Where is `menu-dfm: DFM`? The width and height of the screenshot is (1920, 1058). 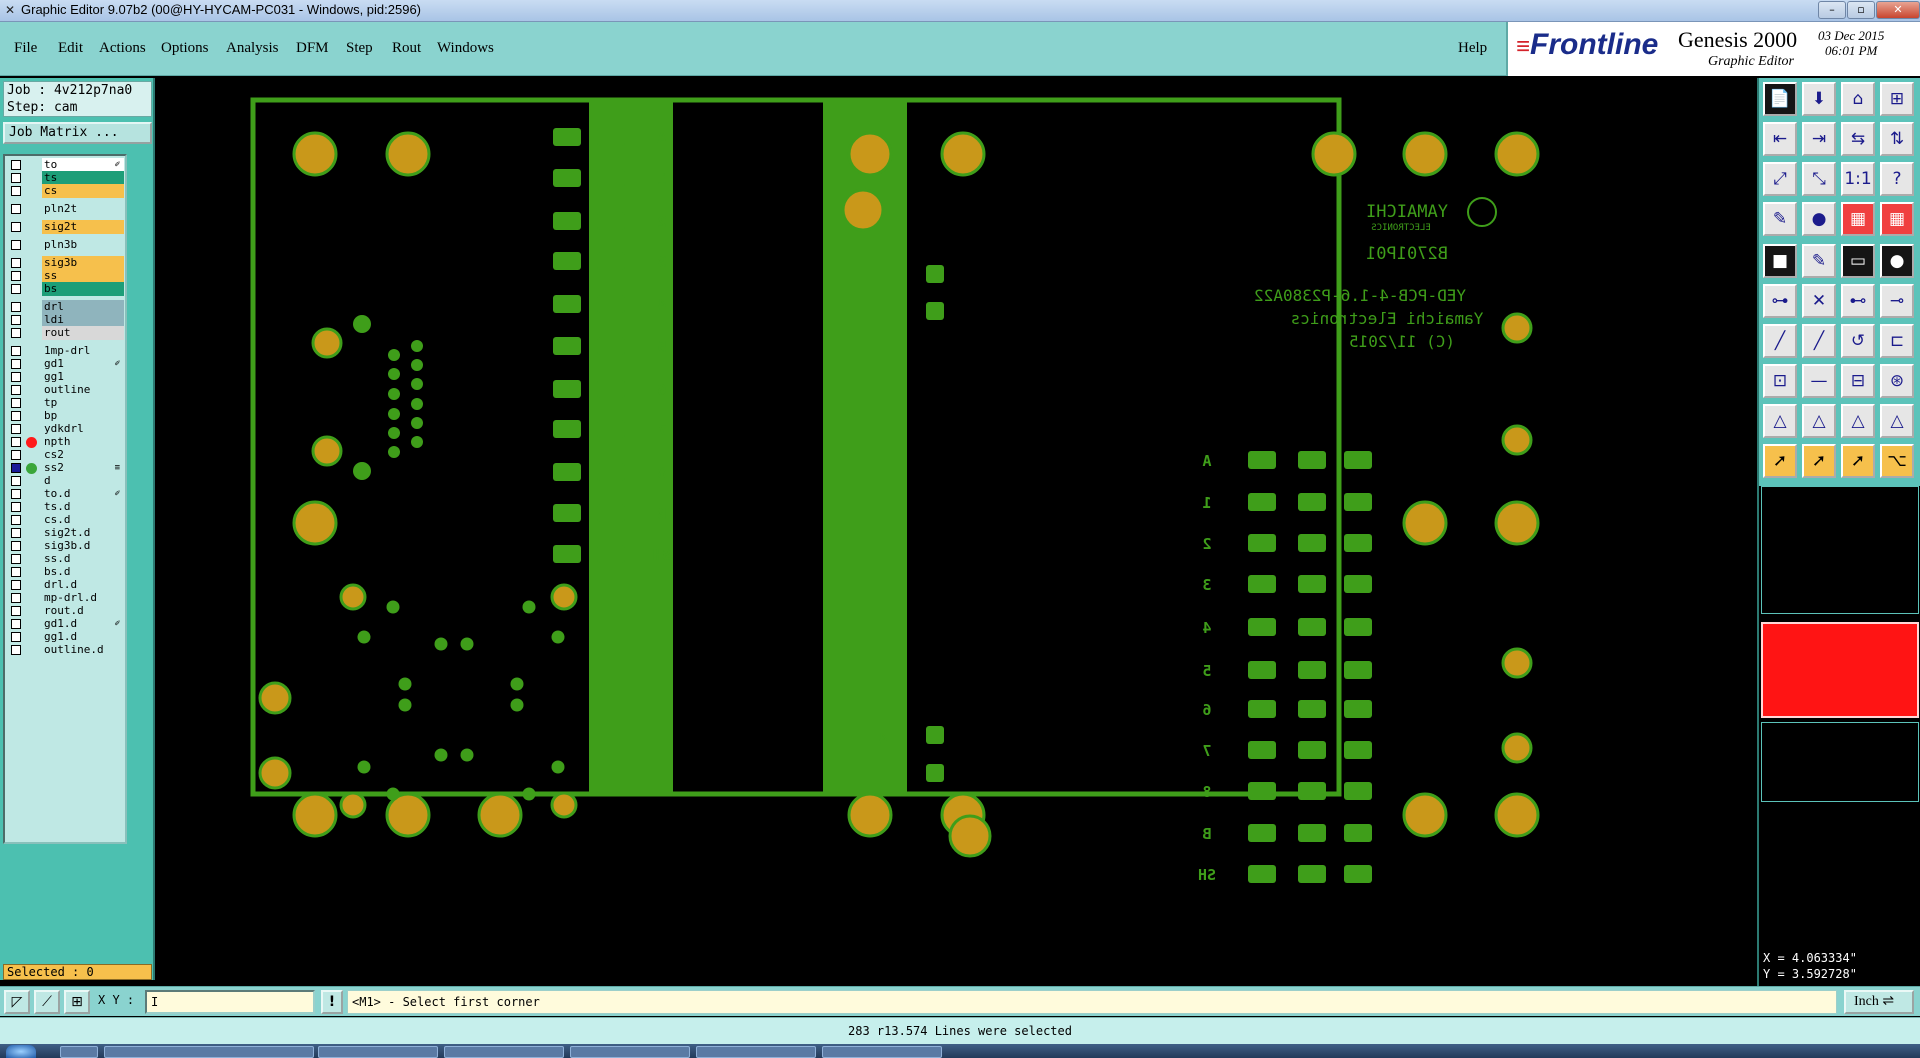 menu-dfm: DFM is located at coordinates (312, 48).